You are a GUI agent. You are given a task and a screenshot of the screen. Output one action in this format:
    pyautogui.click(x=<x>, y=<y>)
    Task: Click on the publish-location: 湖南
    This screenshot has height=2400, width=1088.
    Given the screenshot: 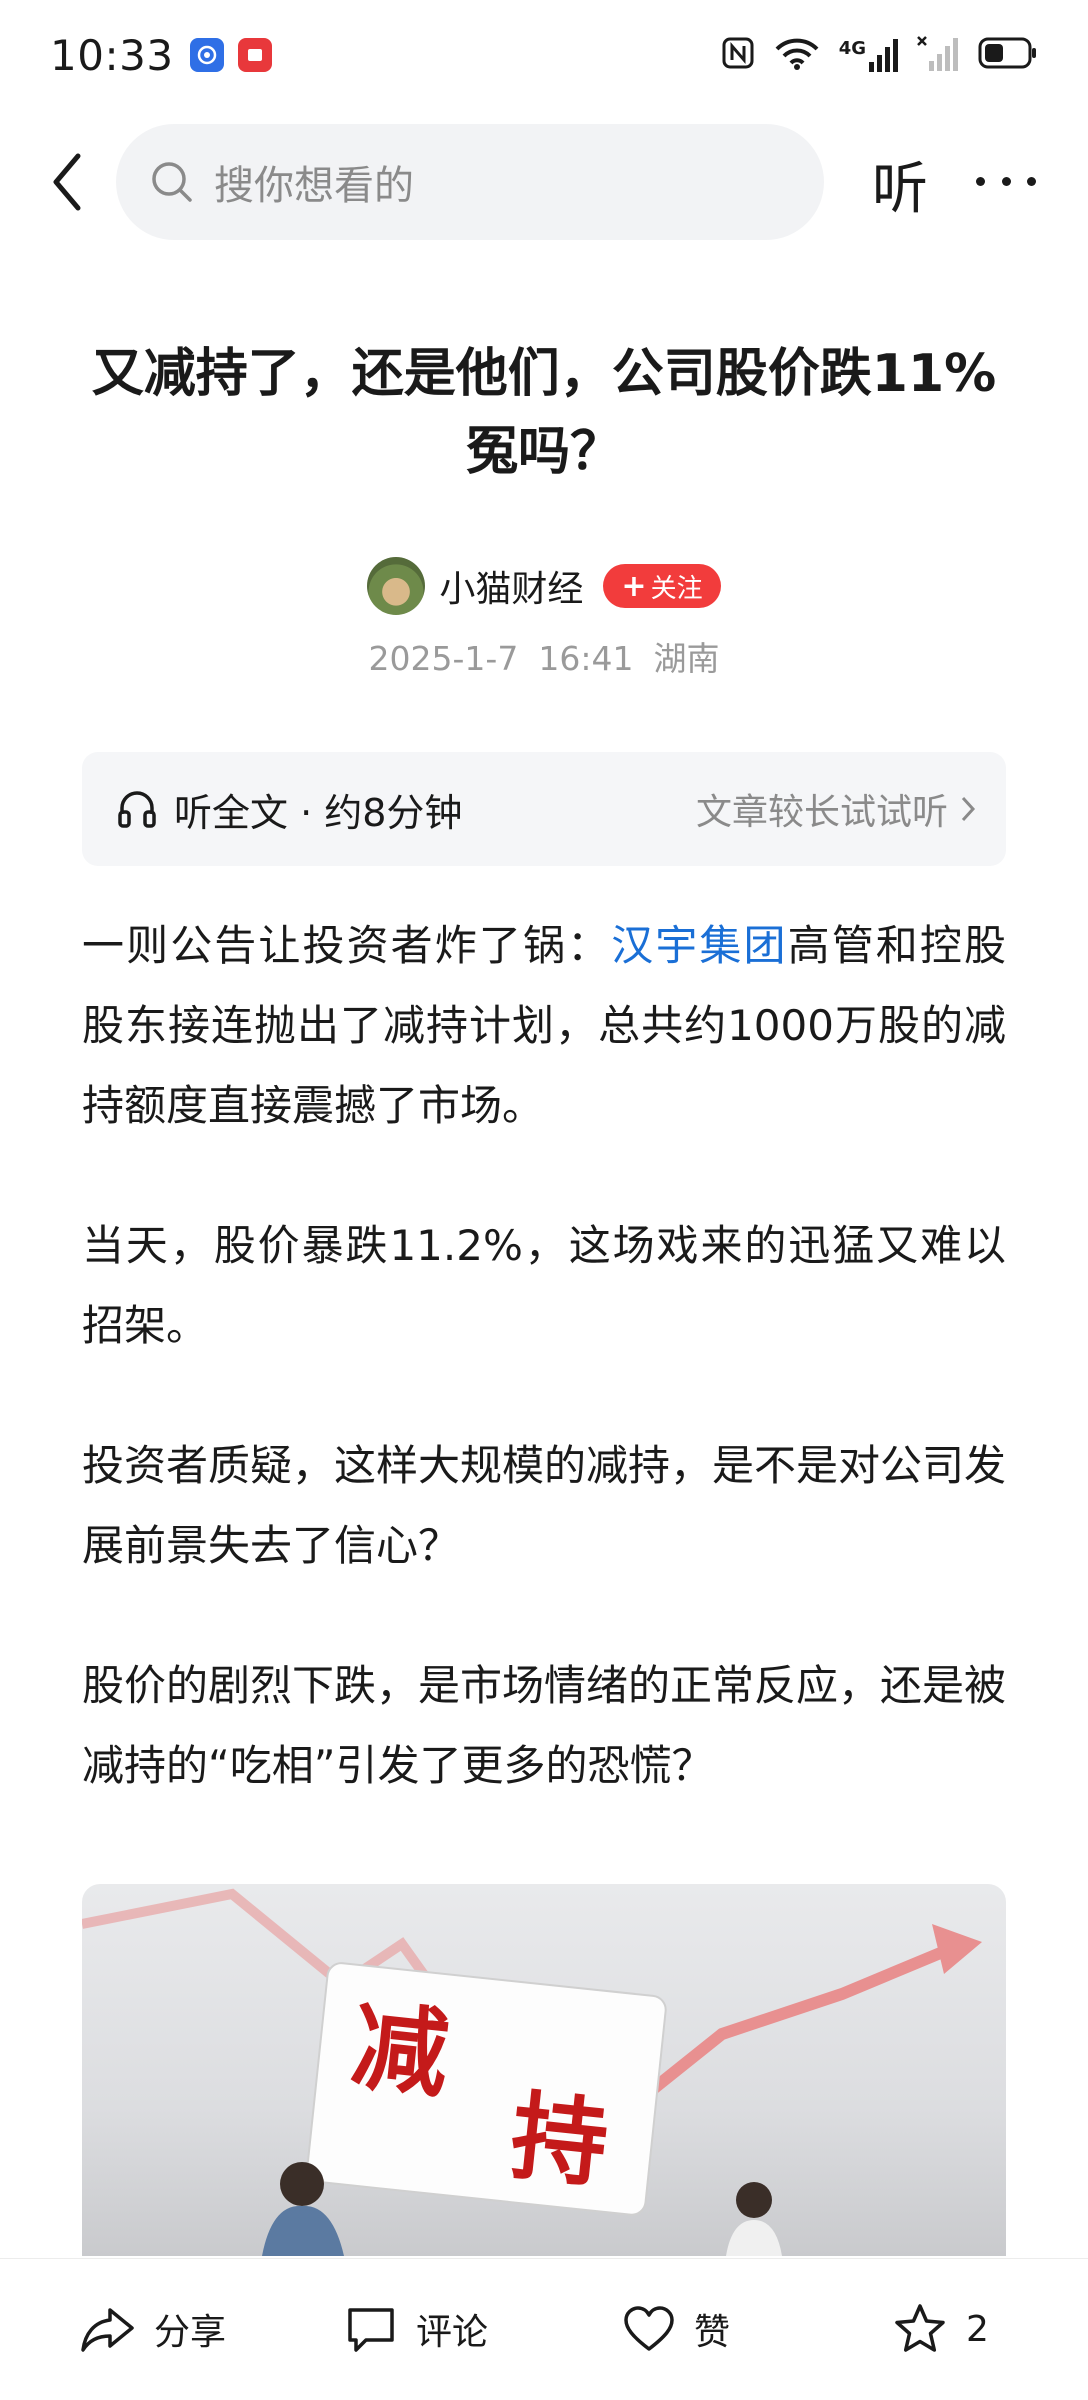 What is the action you would take?
    pyautogui.click(x=686, y=658)
    